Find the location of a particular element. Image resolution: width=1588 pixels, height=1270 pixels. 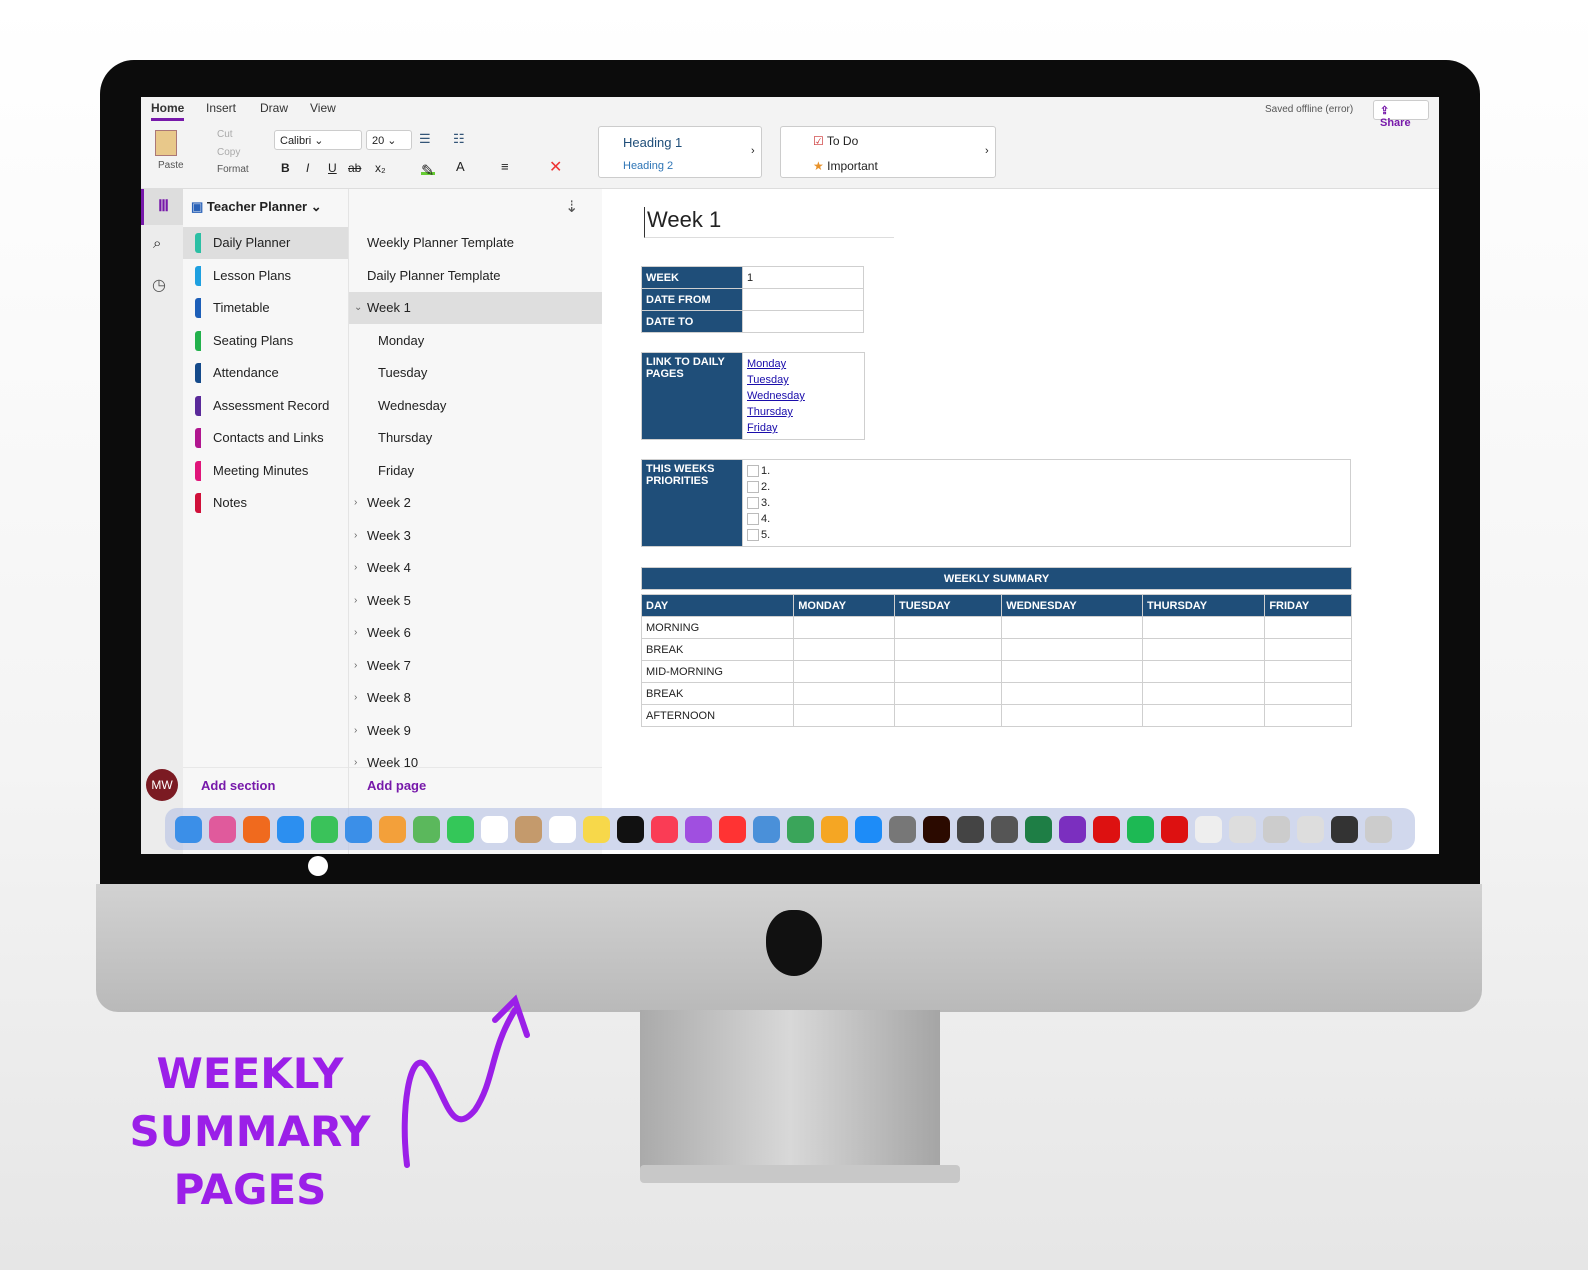

inkscape-icon is located at coordinates (970, 829).